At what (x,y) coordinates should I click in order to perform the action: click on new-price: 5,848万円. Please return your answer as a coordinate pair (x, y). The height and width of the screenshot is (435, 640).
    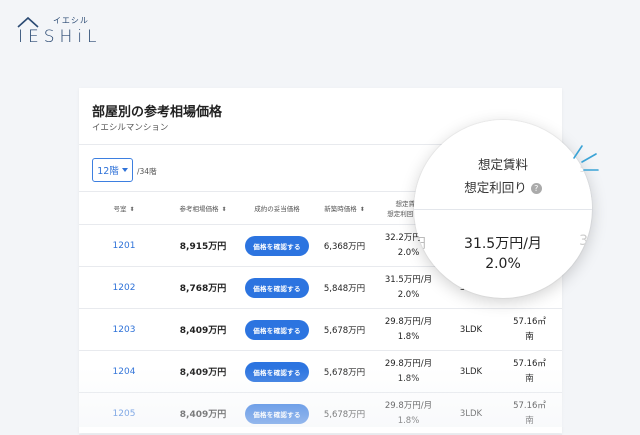
    Looking at the image, I should click on (344, 287).